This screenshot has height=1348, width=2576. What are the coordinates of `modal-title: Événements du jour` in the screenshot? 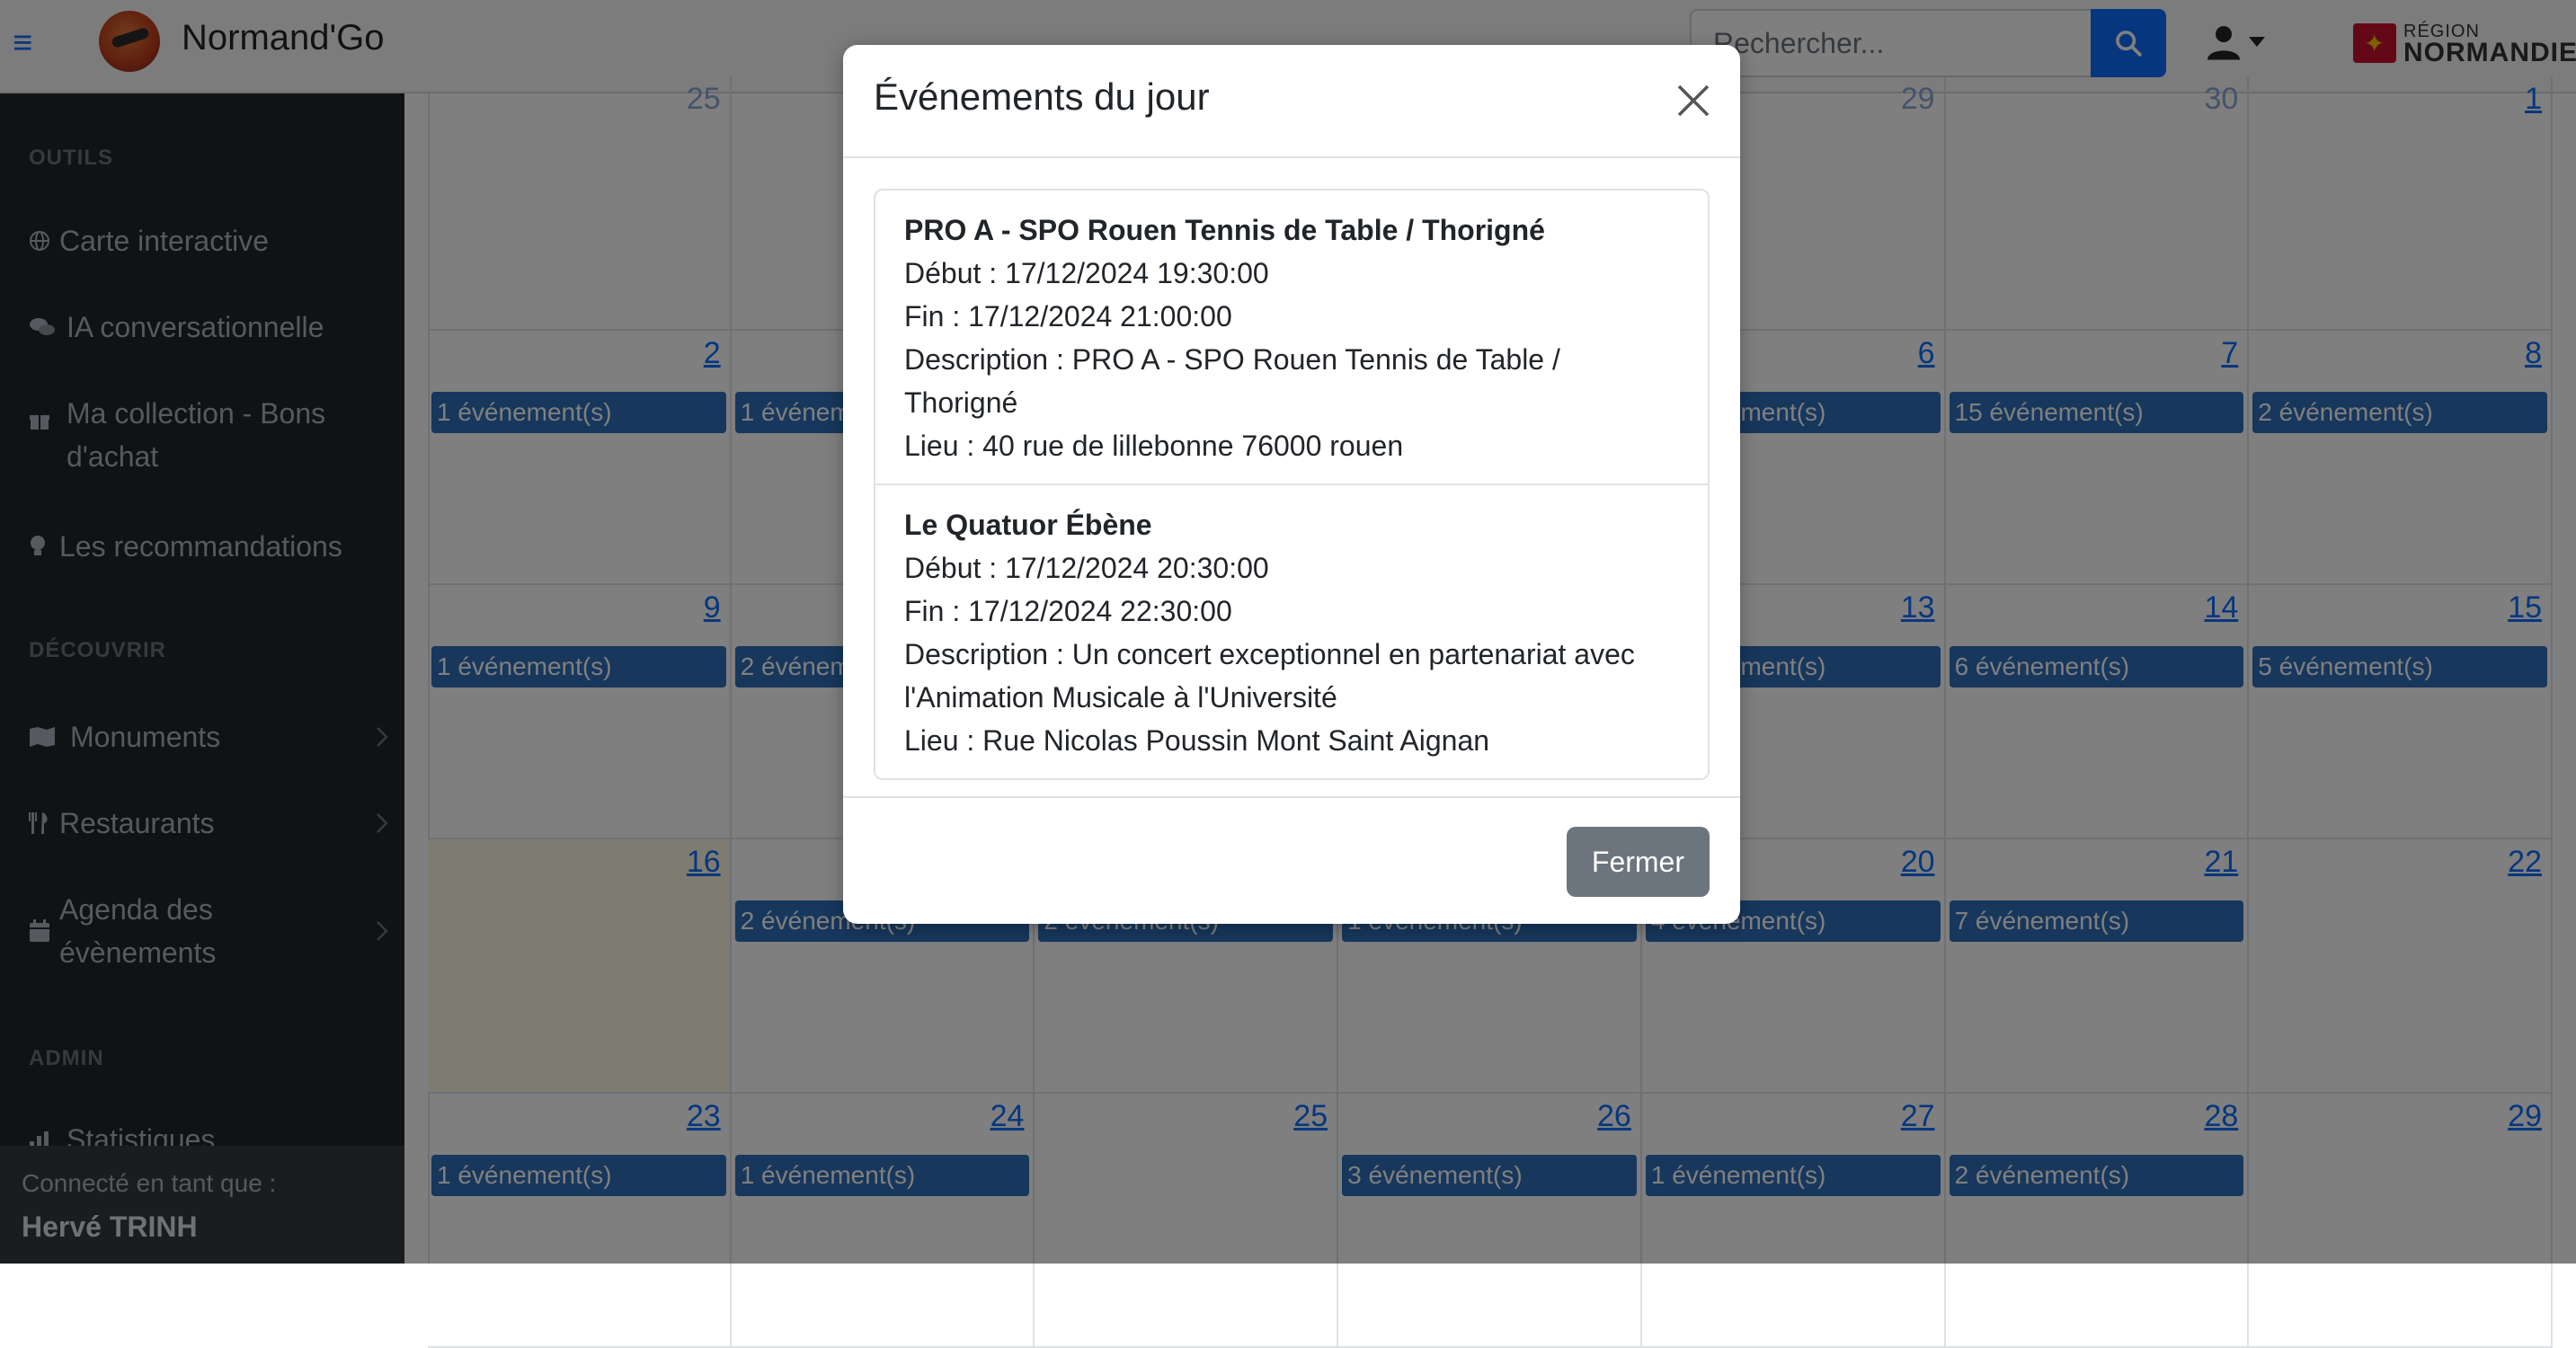 It's located at (1042, 96).